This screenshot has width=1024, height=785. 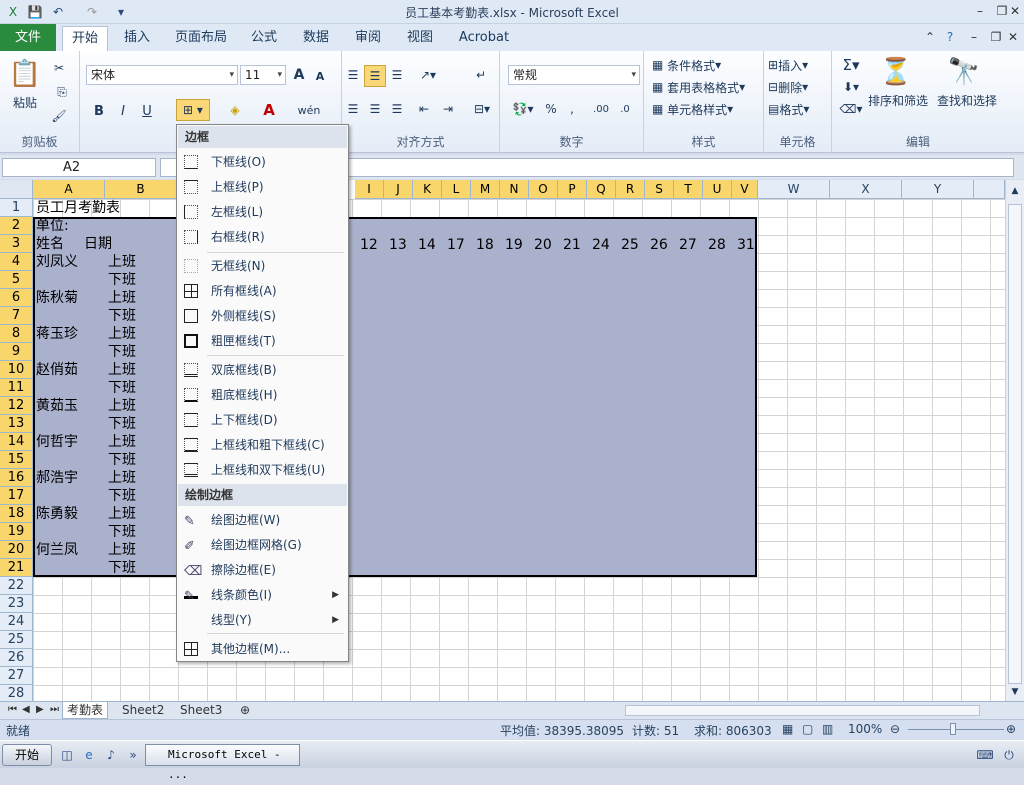 I want to click on row-header: 17, so click(x=16, y=496).